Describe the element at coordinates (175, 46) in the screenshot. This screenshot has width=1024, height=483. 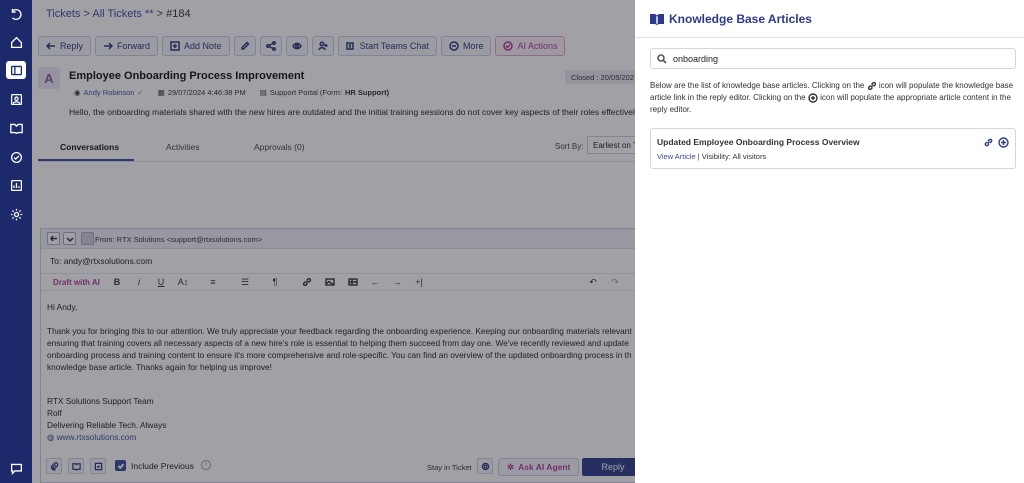
I see `note-icon` at that location.